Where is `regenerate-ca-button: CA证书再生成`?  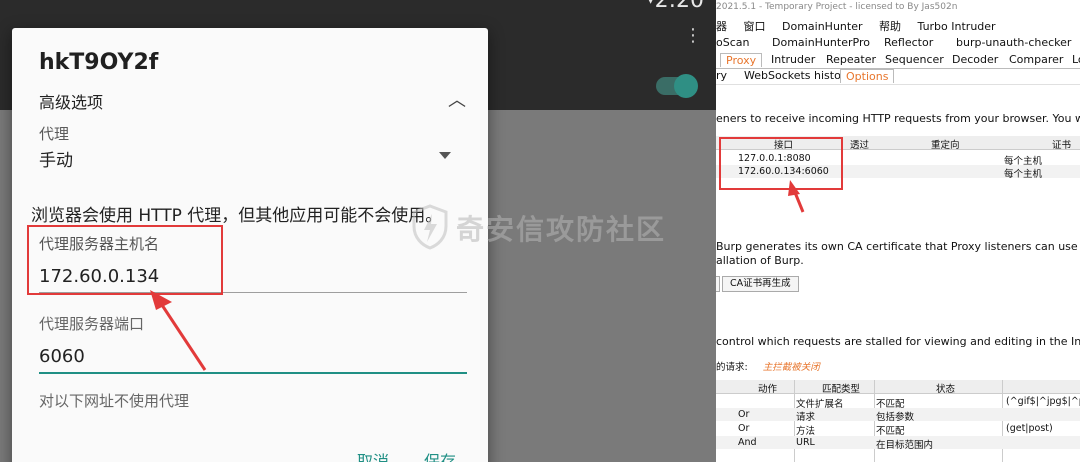
regenerate-ca-button: CA证书再生成 is located at coordinates (760, 284).